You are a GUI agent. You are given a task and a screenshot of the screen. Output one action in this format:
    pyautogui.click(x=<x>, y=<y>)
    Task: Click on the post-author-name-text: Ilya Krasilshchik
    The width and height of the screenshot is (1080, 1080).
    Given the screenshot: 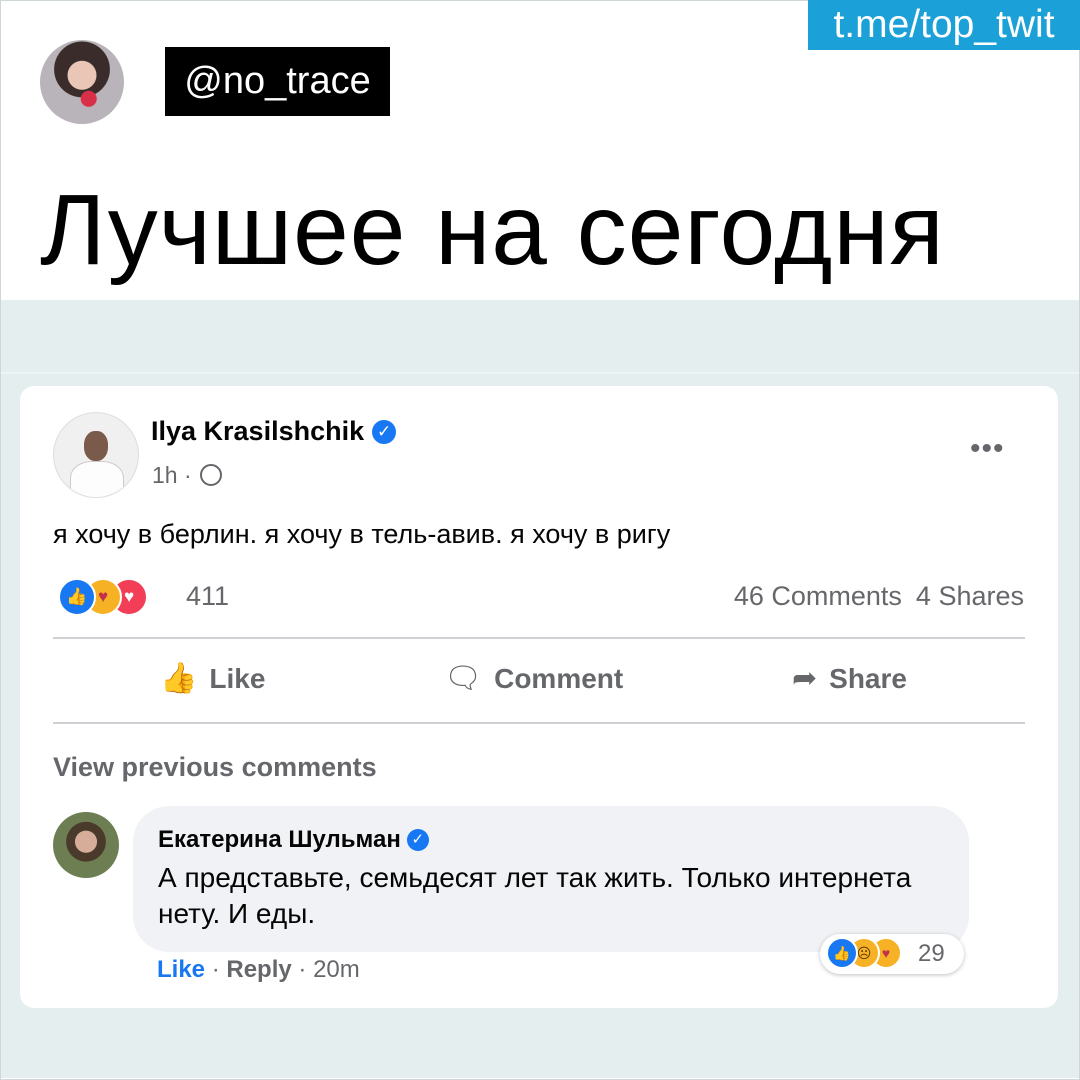 What is the action you would take?
    pyautogui.click(x=257, y=431)
    